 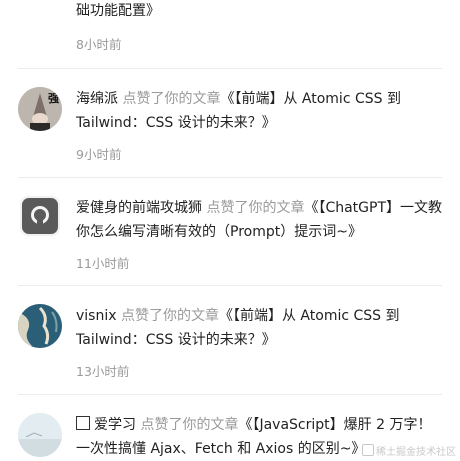 What do you see at coordinates (96, 316) in the screenshot?
I see `username: visnix` at bounding box center [96, 316].